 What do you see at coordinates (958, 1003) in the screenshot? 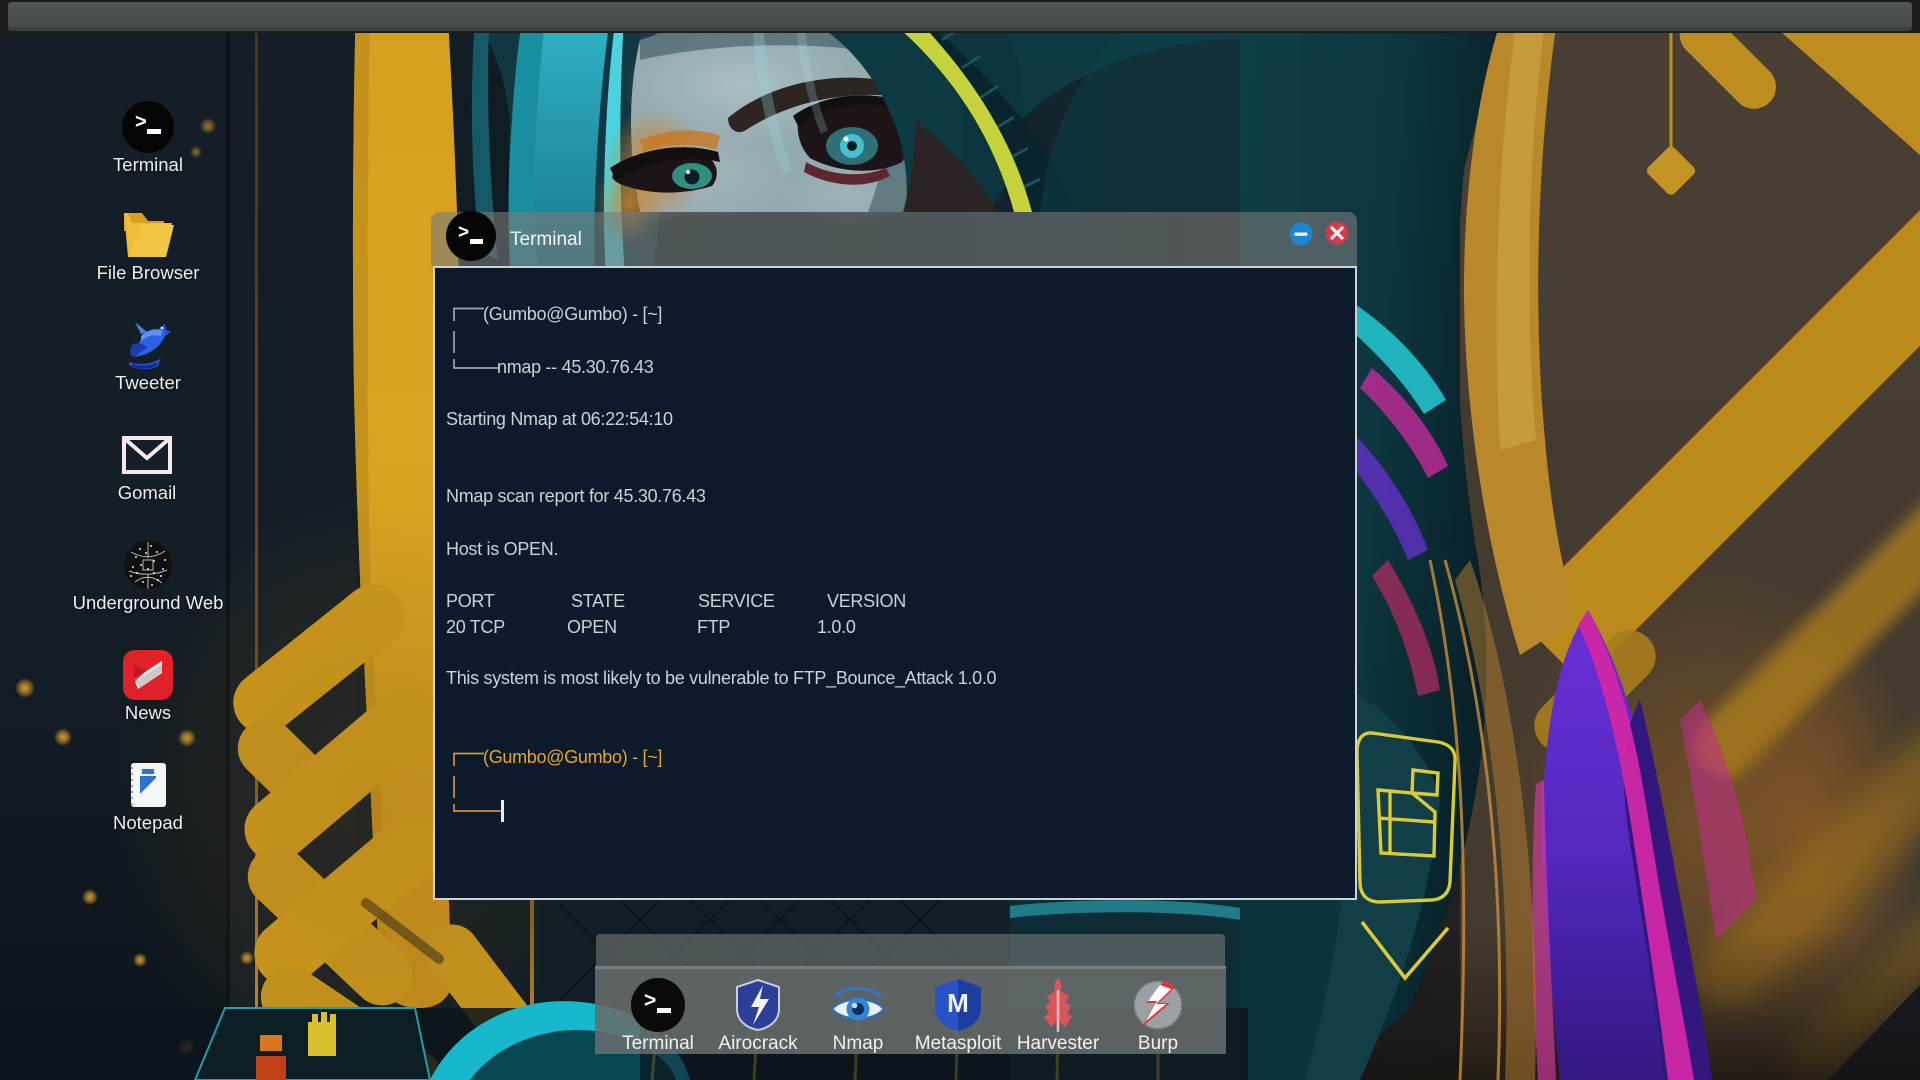
I see `svg-text: M` at bounding box center [958, 1003].